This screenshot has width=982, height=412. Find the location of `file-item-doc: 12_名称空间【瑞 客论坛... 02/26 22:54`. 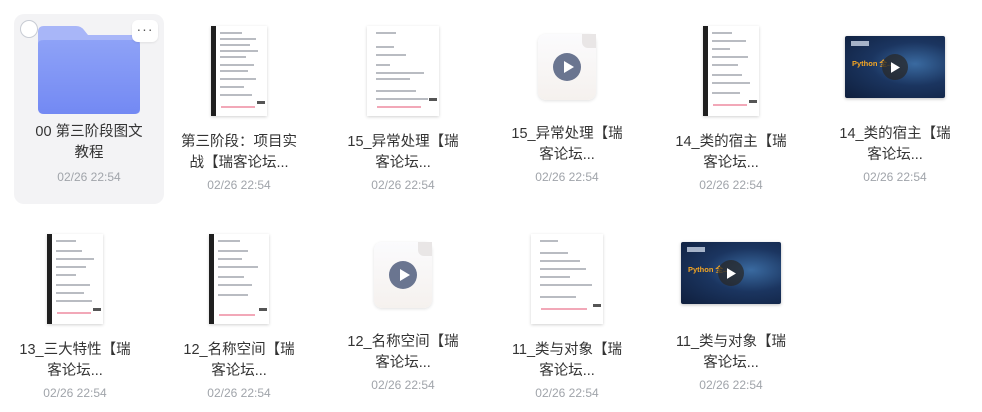

file-item-doc: 12_名称空间【瑞 客论坛... 02/26 22:54 is located at coordinates (239, 317).